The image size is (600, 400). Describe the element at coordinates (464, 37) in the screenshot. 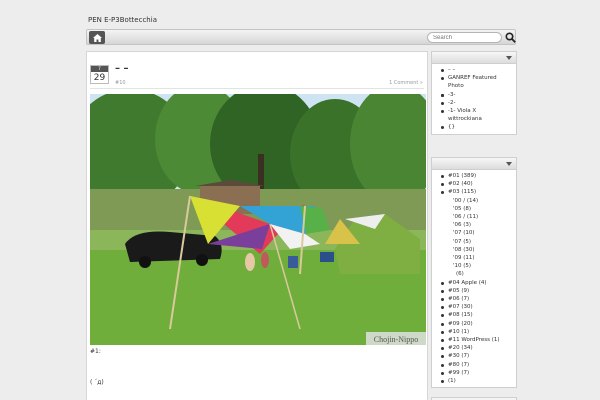

I see `search-input` at that location.